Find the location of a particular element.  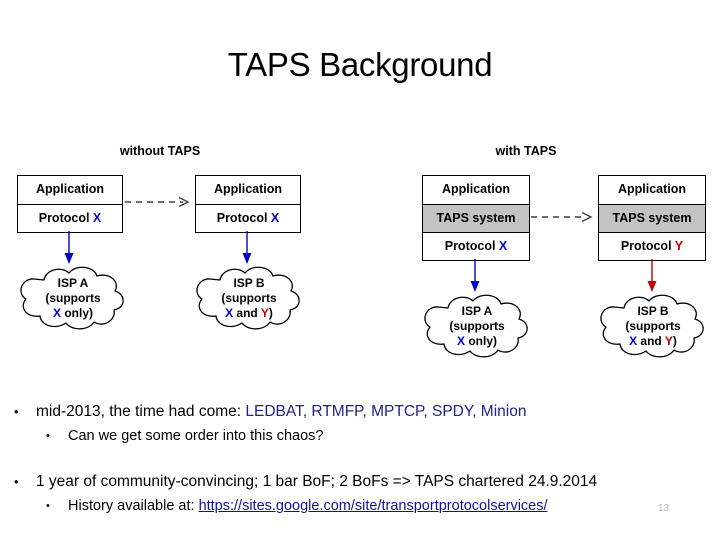

cloud-isp-a-taps: ISP A (supports X only) is located at coordinates (477, 326).